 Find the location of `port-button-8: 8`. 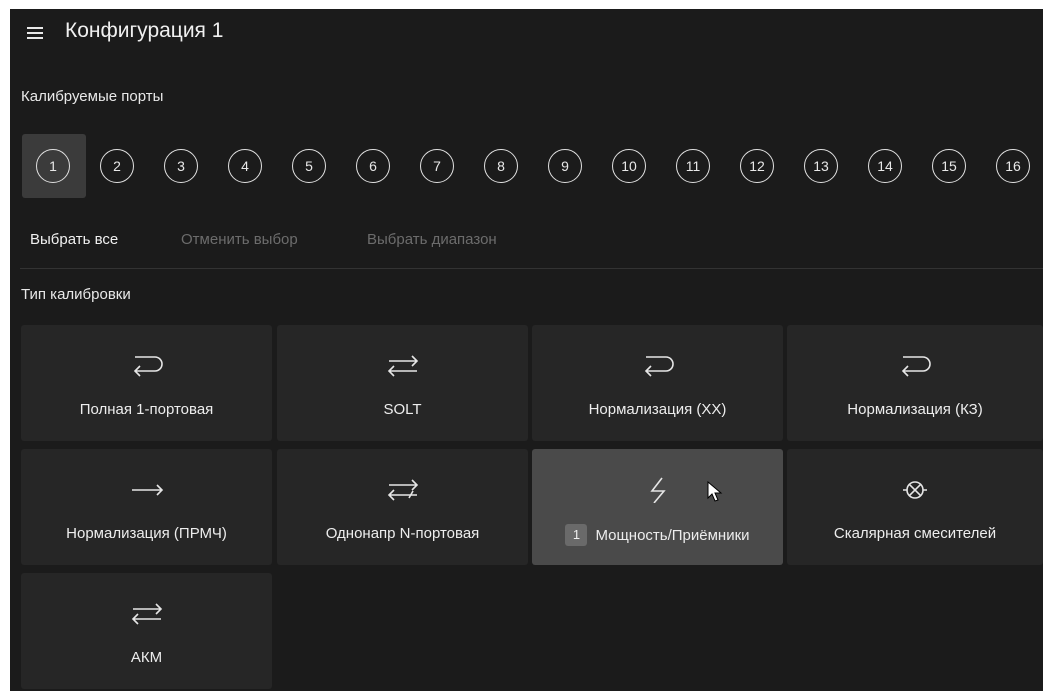

port-button-8: 8 is located at coordinates (502, 166).